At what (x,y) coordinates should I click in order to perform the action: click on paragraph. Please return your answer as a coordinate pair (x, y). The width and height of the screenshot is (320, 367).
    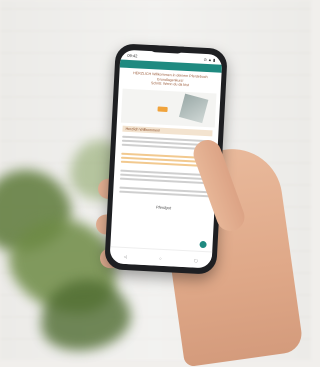
    Looking at the image, I should click on (164, 194).